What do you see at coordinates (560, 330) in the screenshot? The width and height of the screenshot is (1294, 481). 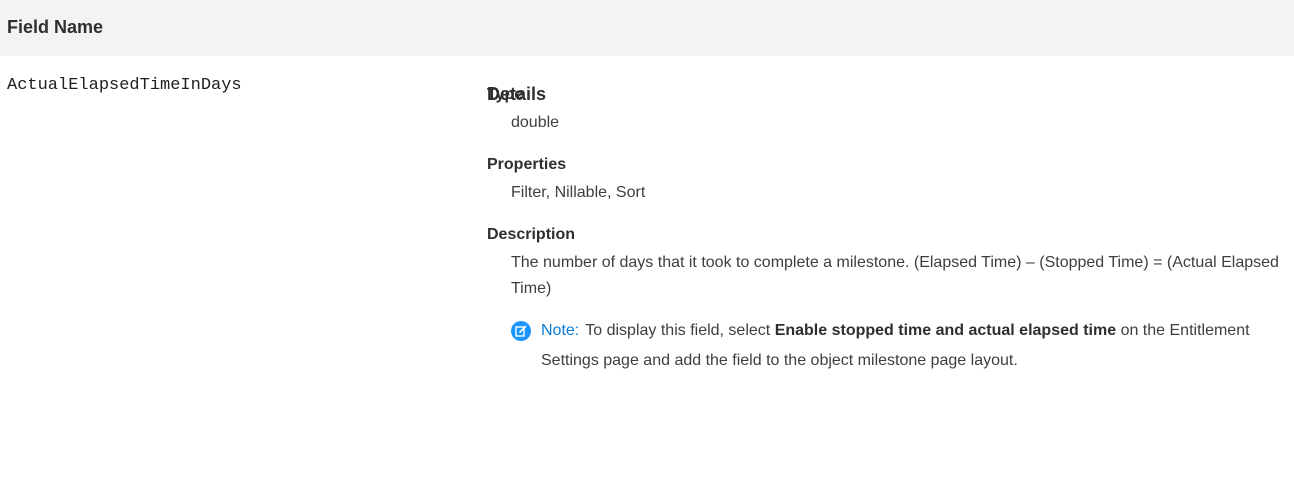 I see `note-label: Note:` at bounding box center [560, 330].